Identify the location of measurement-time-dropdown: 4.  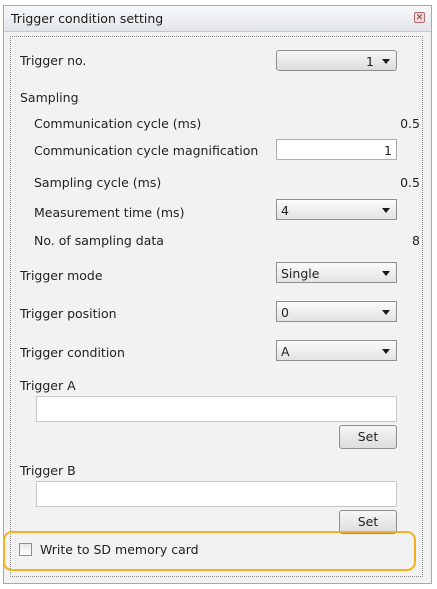
(336, 209).